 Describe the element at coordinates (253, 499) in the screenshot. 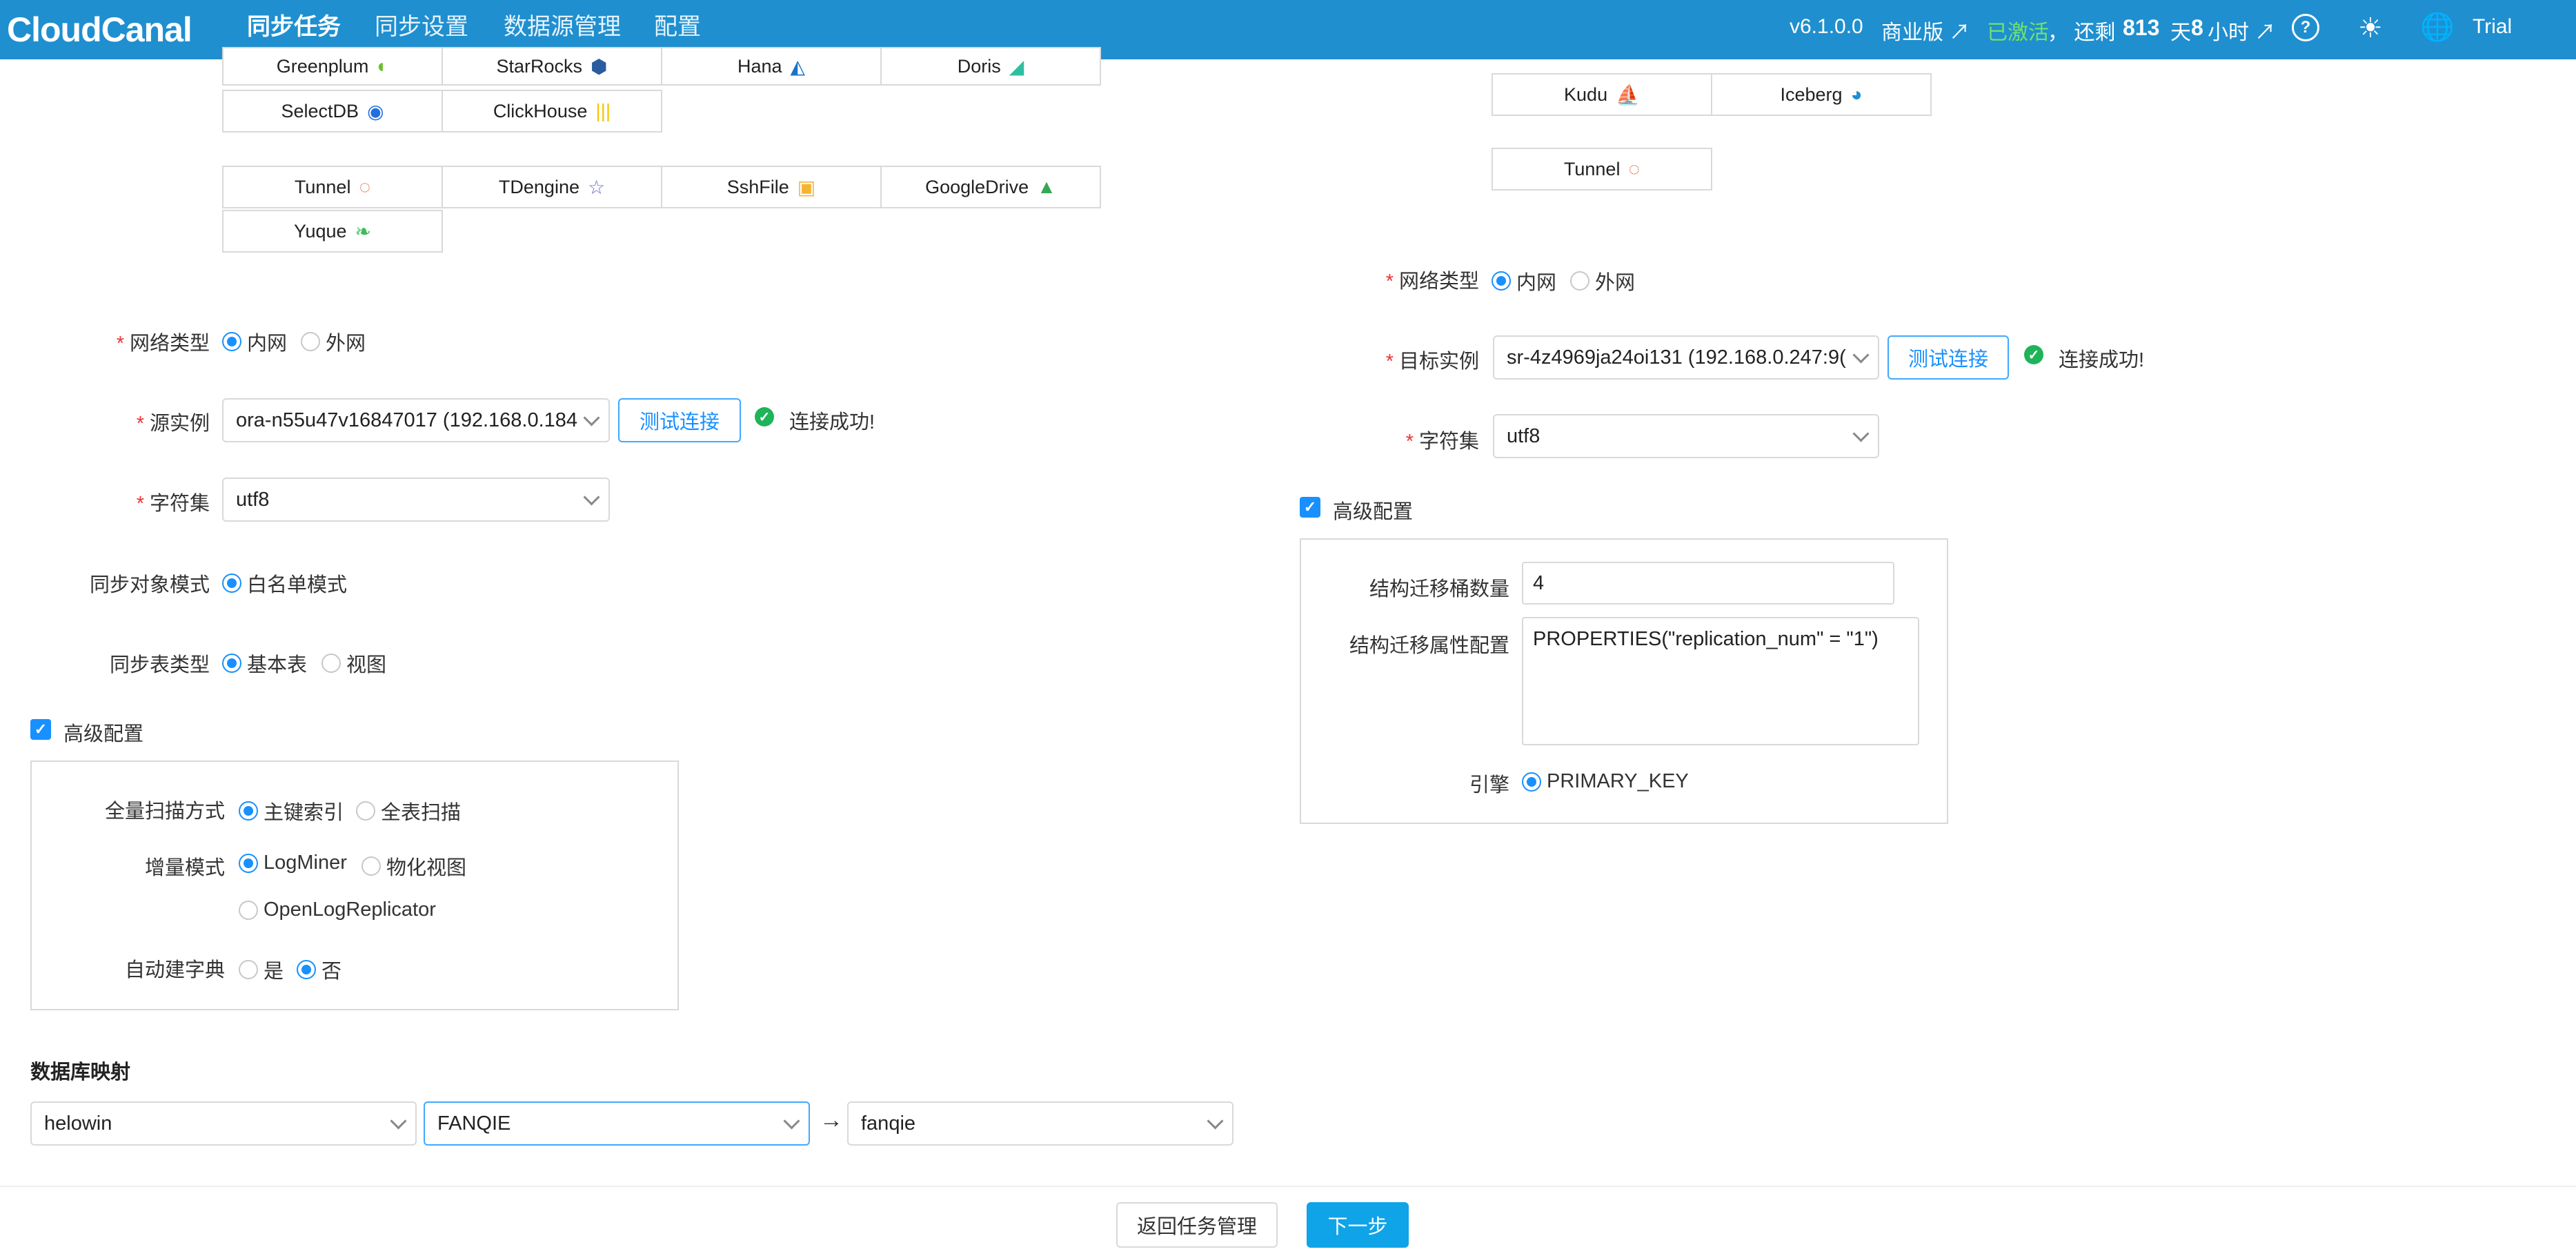

I see `select-value: utf8` at that location.